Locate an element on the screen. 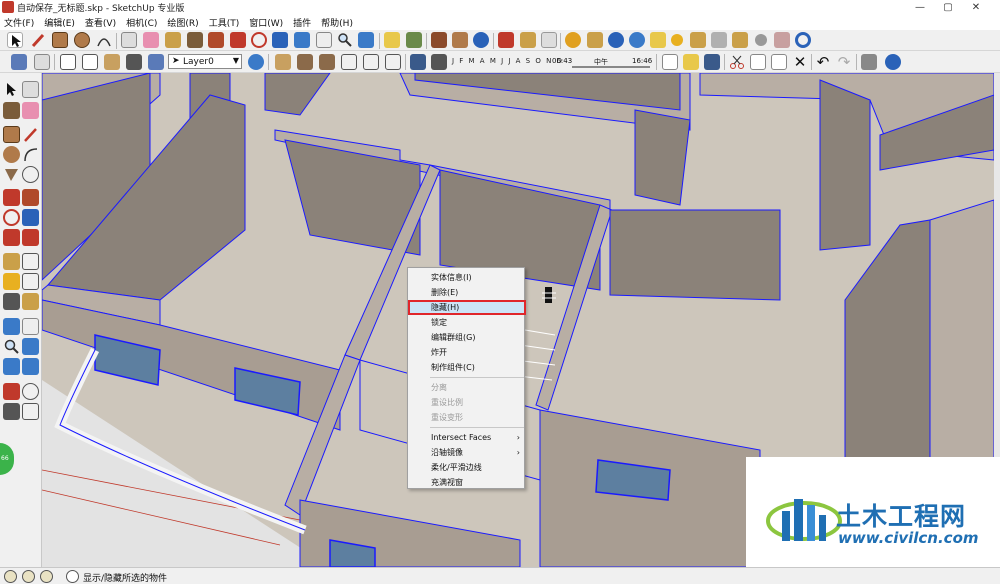 This screenshot has width=1000, height=584. menu-edit: 编辑(E) is located at coordinates (59, 22).